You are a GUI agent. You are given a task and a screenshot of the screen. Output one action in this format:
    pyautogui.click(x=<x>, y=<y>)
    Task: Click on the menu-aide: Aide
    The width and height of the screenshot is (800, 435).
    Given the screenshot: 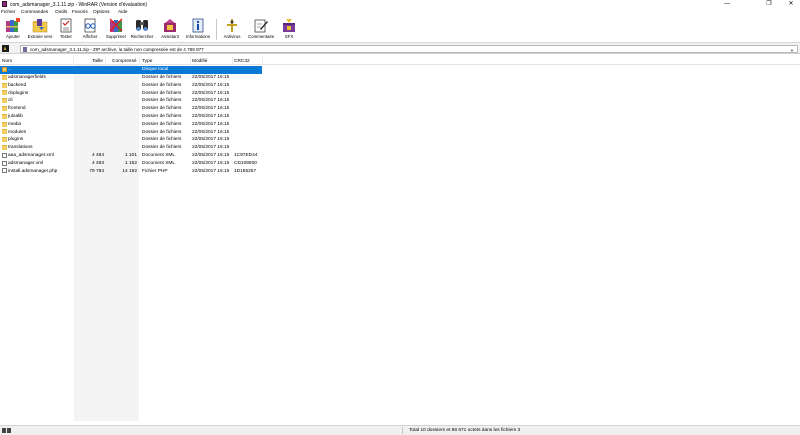 What is the action you would take?
    pyautogui.click(x=123, y=12)
    